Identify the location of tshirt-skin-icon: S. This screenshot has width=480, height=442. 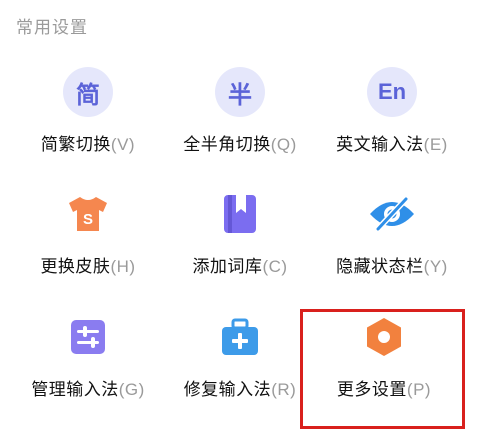
(88, 214).